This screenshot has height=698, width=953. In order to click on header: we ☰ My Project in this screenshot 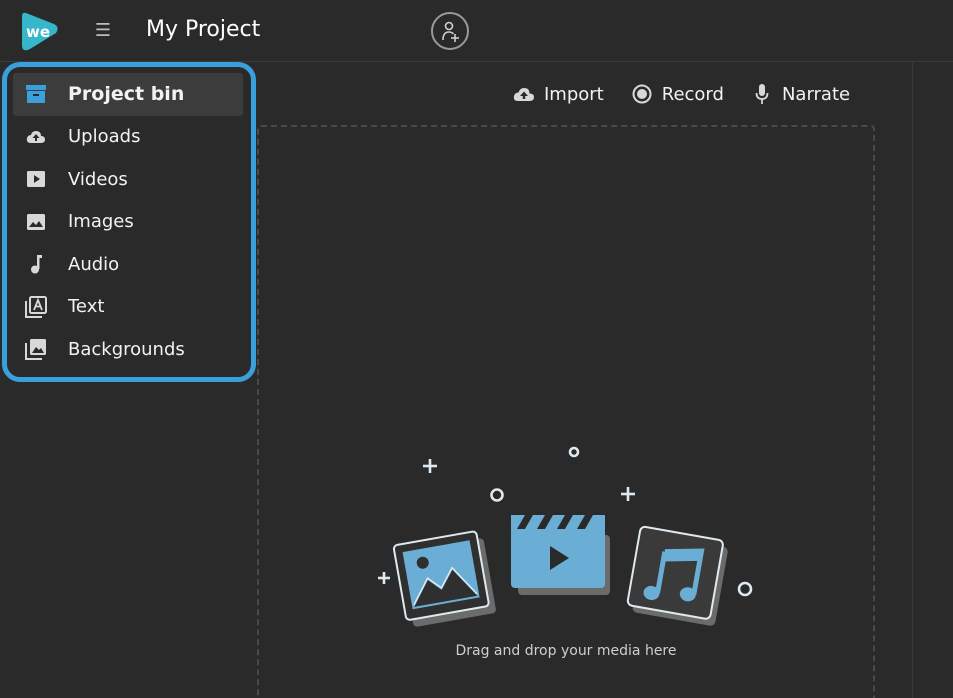, I will do `click(476, 31)`.